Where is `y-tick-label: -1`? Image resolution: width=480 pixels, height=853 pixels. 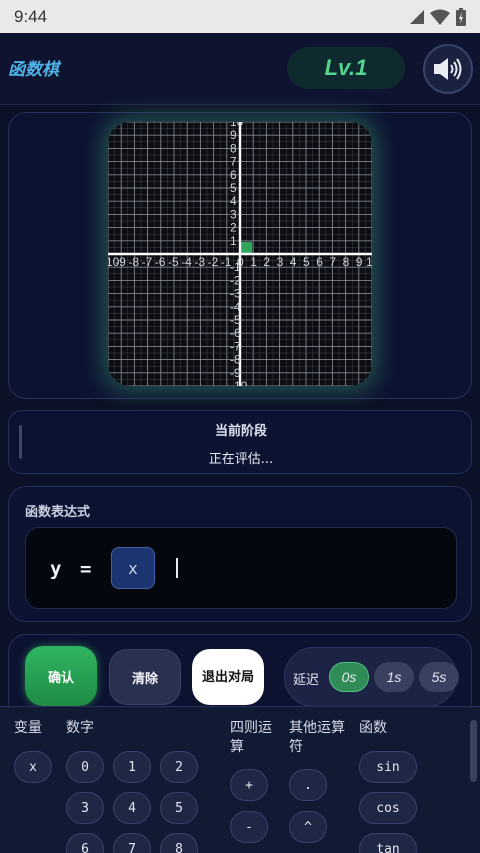 y-tick-label: -1 is located at coordinates (235, 267).